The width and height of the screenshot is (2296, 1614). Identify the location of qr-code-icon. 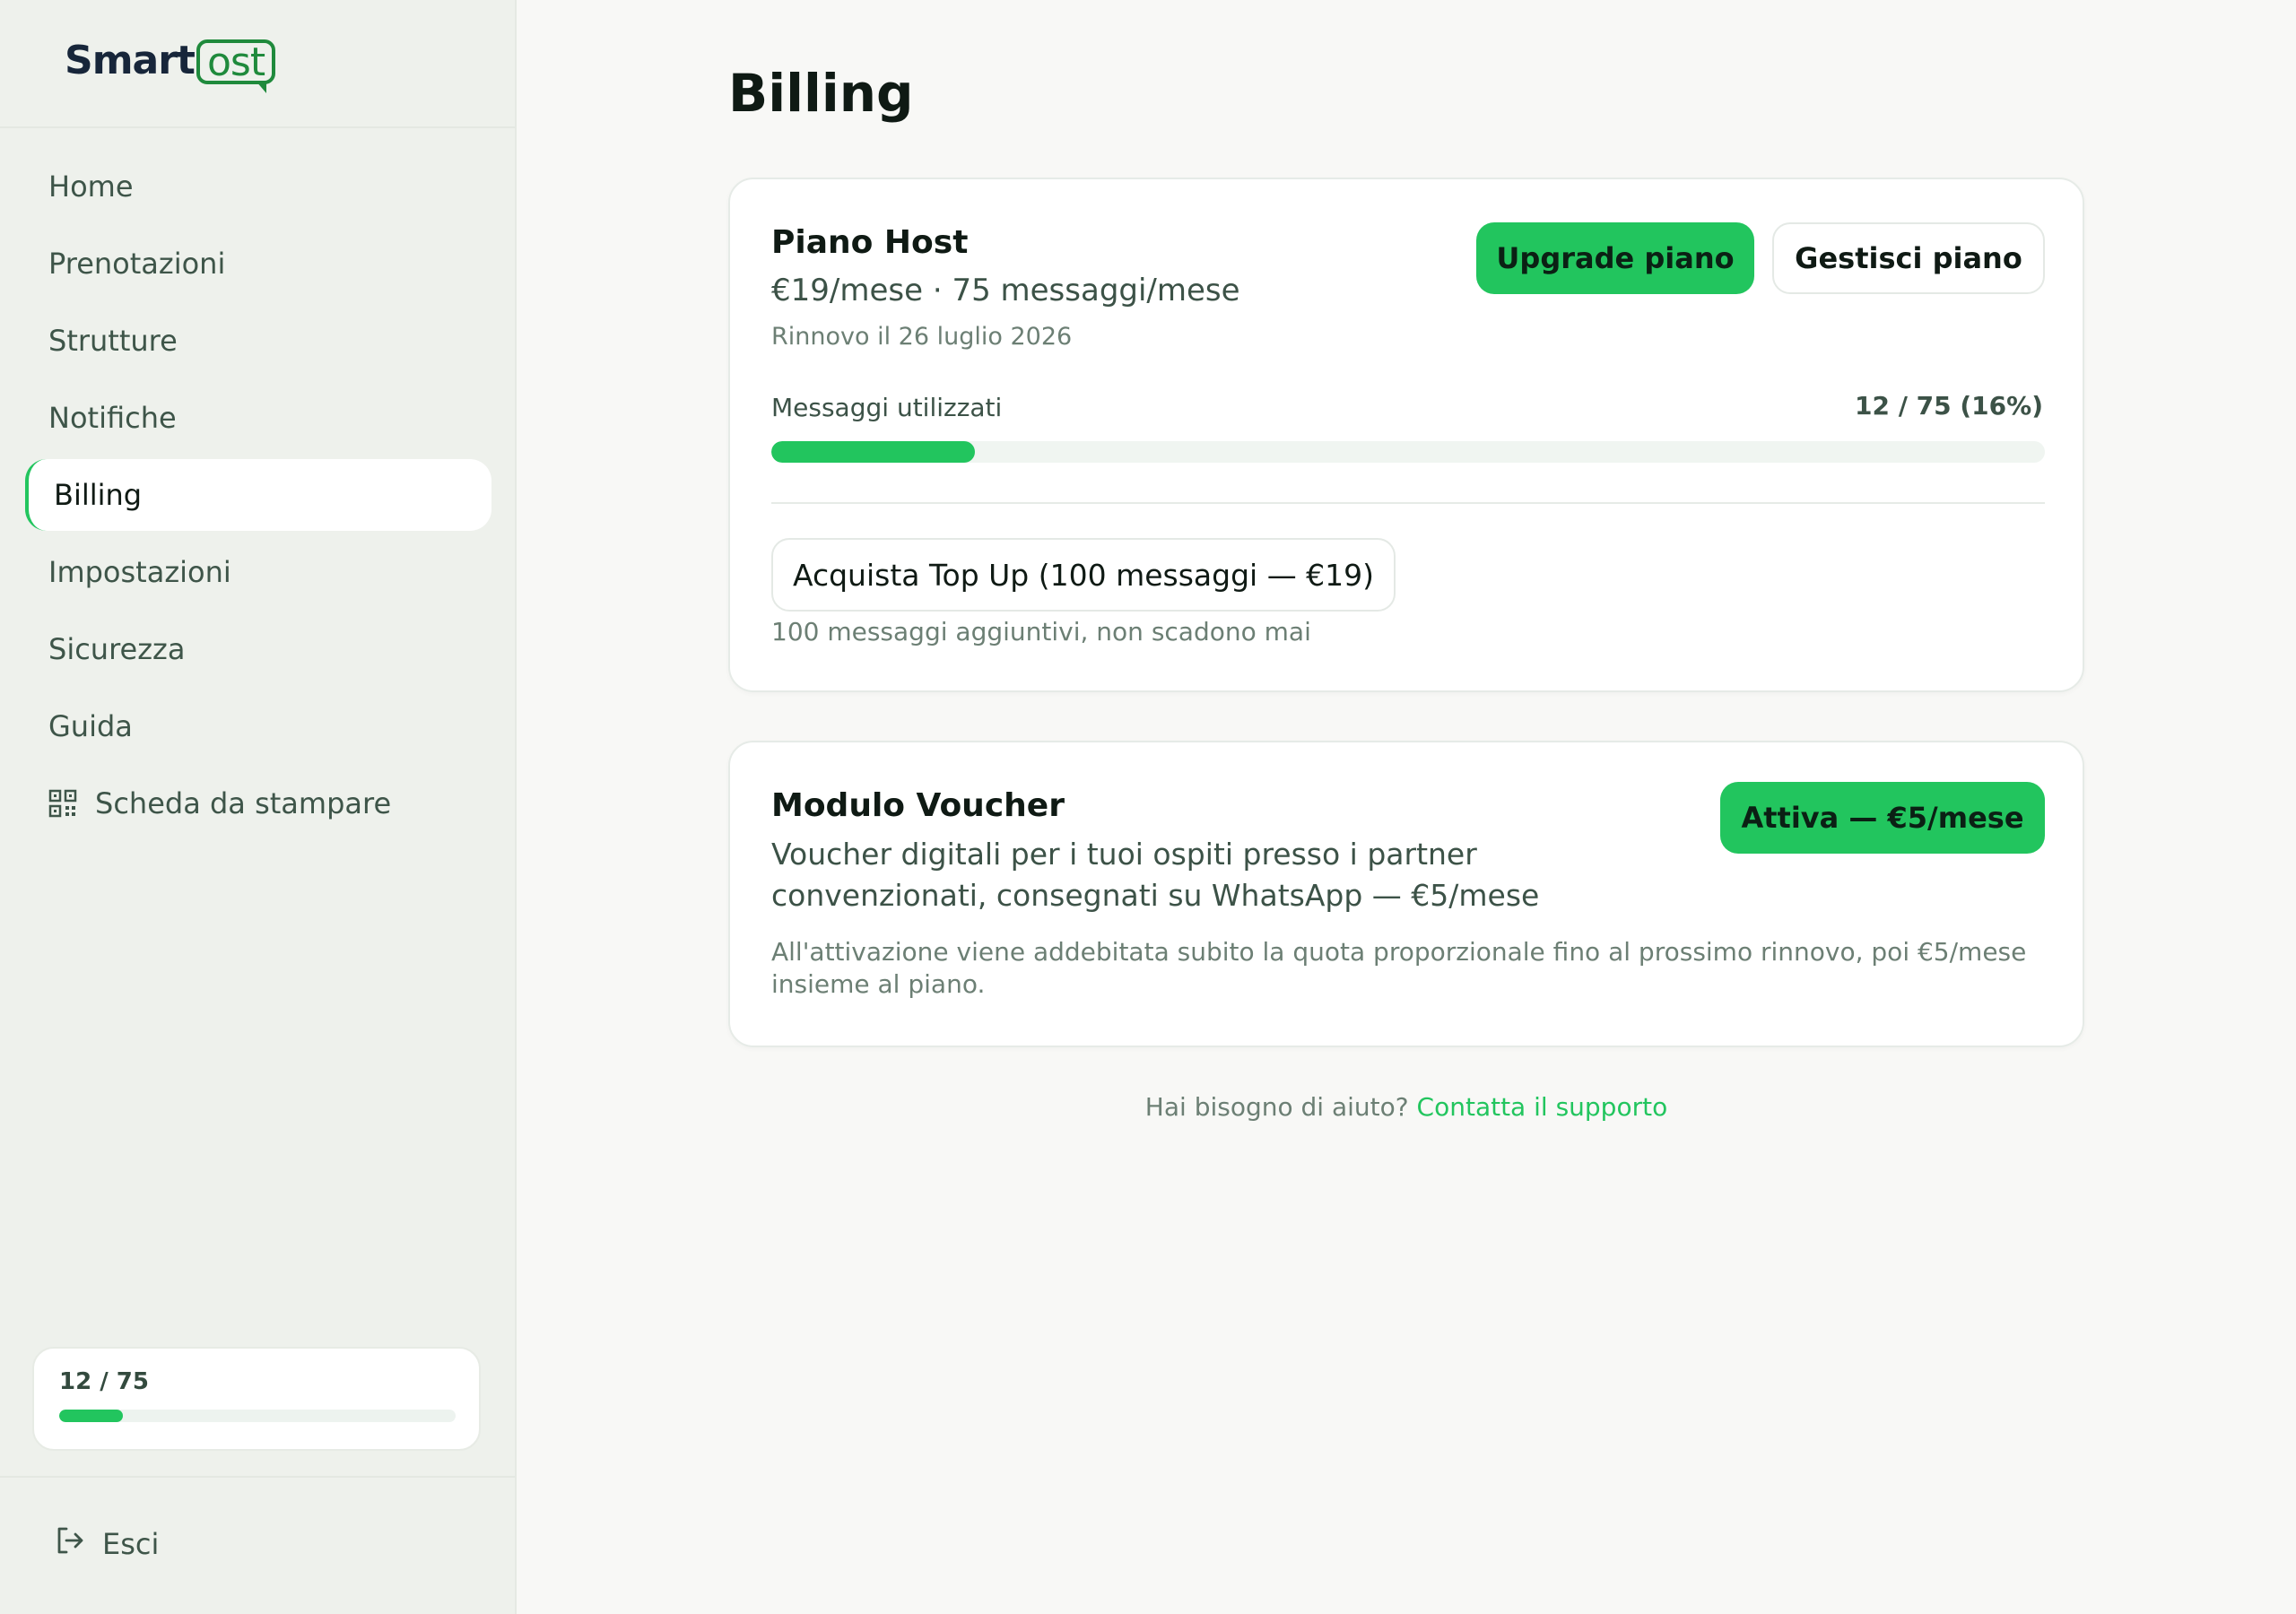
(62, 803).